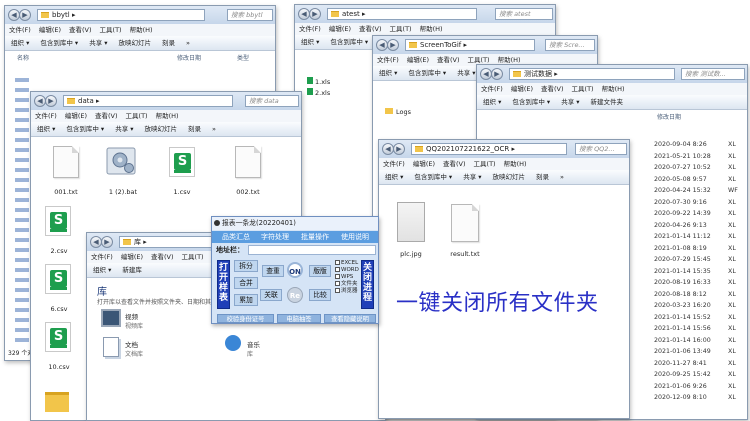 The width and height of the screenshot is (750, 421). Describe the element at coordinates (246, 283) in the screenshot. I see `merge-button: 合并` at that location.